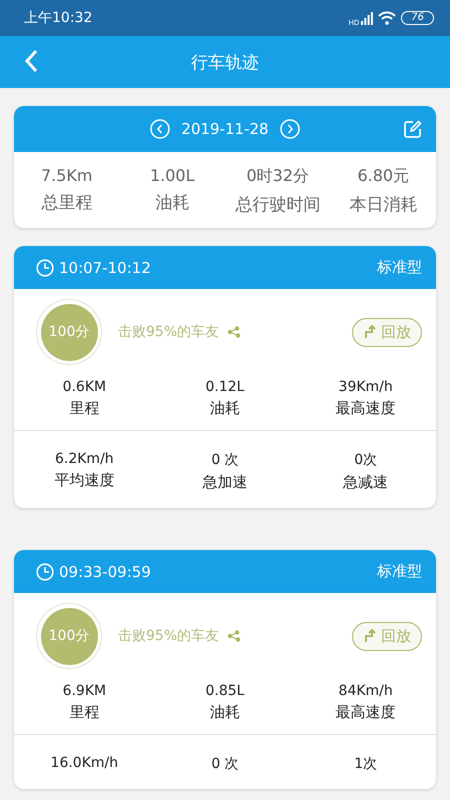 The width and height of the screenshot is (450, 800). I want to click on stat-value: 6.9KM, so click(84, 691).